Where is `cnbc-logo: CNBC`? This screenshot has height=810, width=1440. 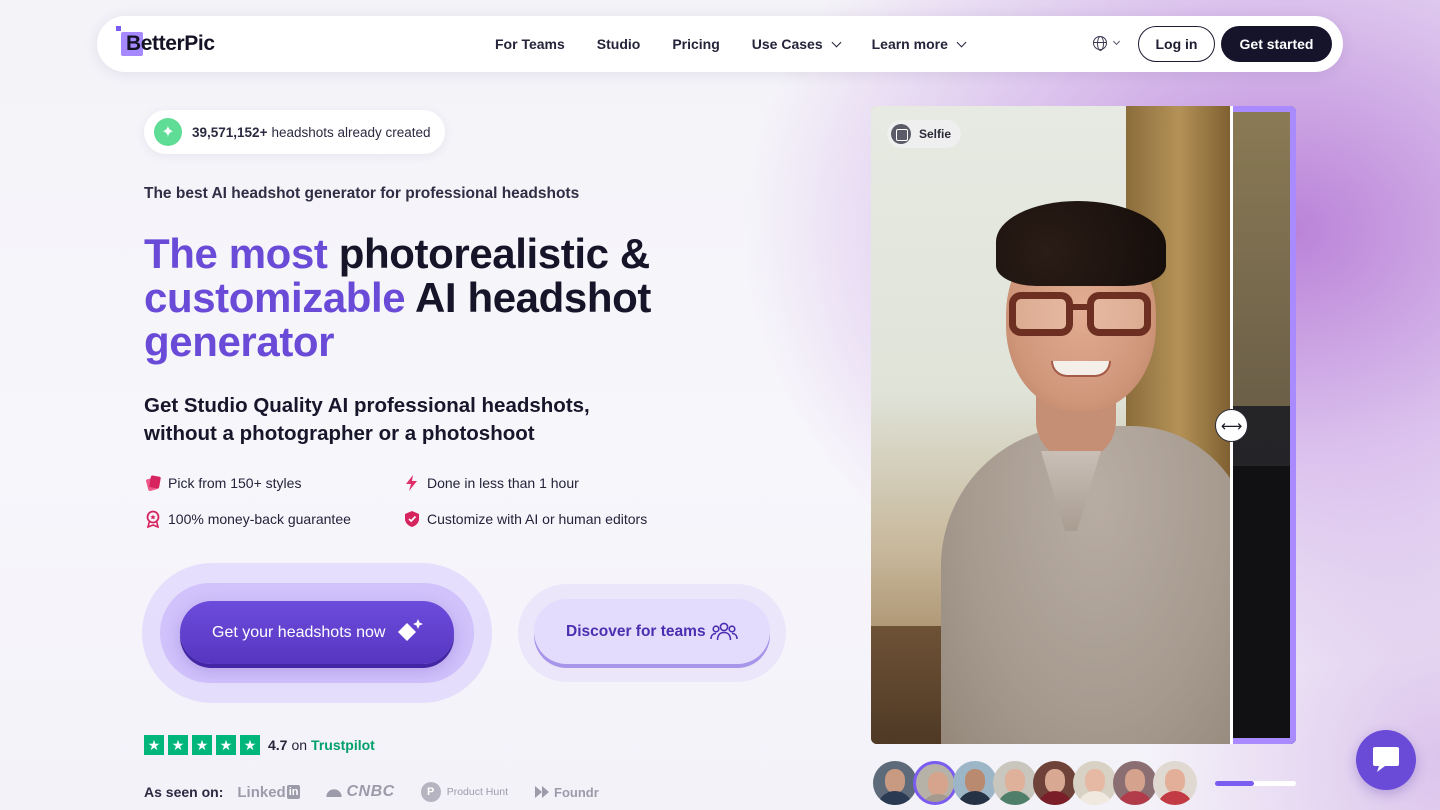 cnbc-logo: CNBC is located at coordinates (360, 792).